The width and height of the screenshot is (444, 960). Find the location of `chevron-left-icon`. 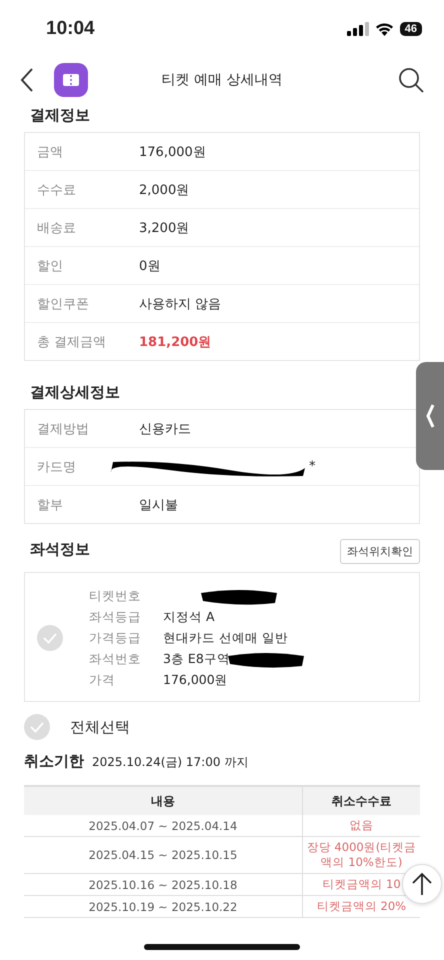

chevron-left-icon is located at coordinates (430, 416).